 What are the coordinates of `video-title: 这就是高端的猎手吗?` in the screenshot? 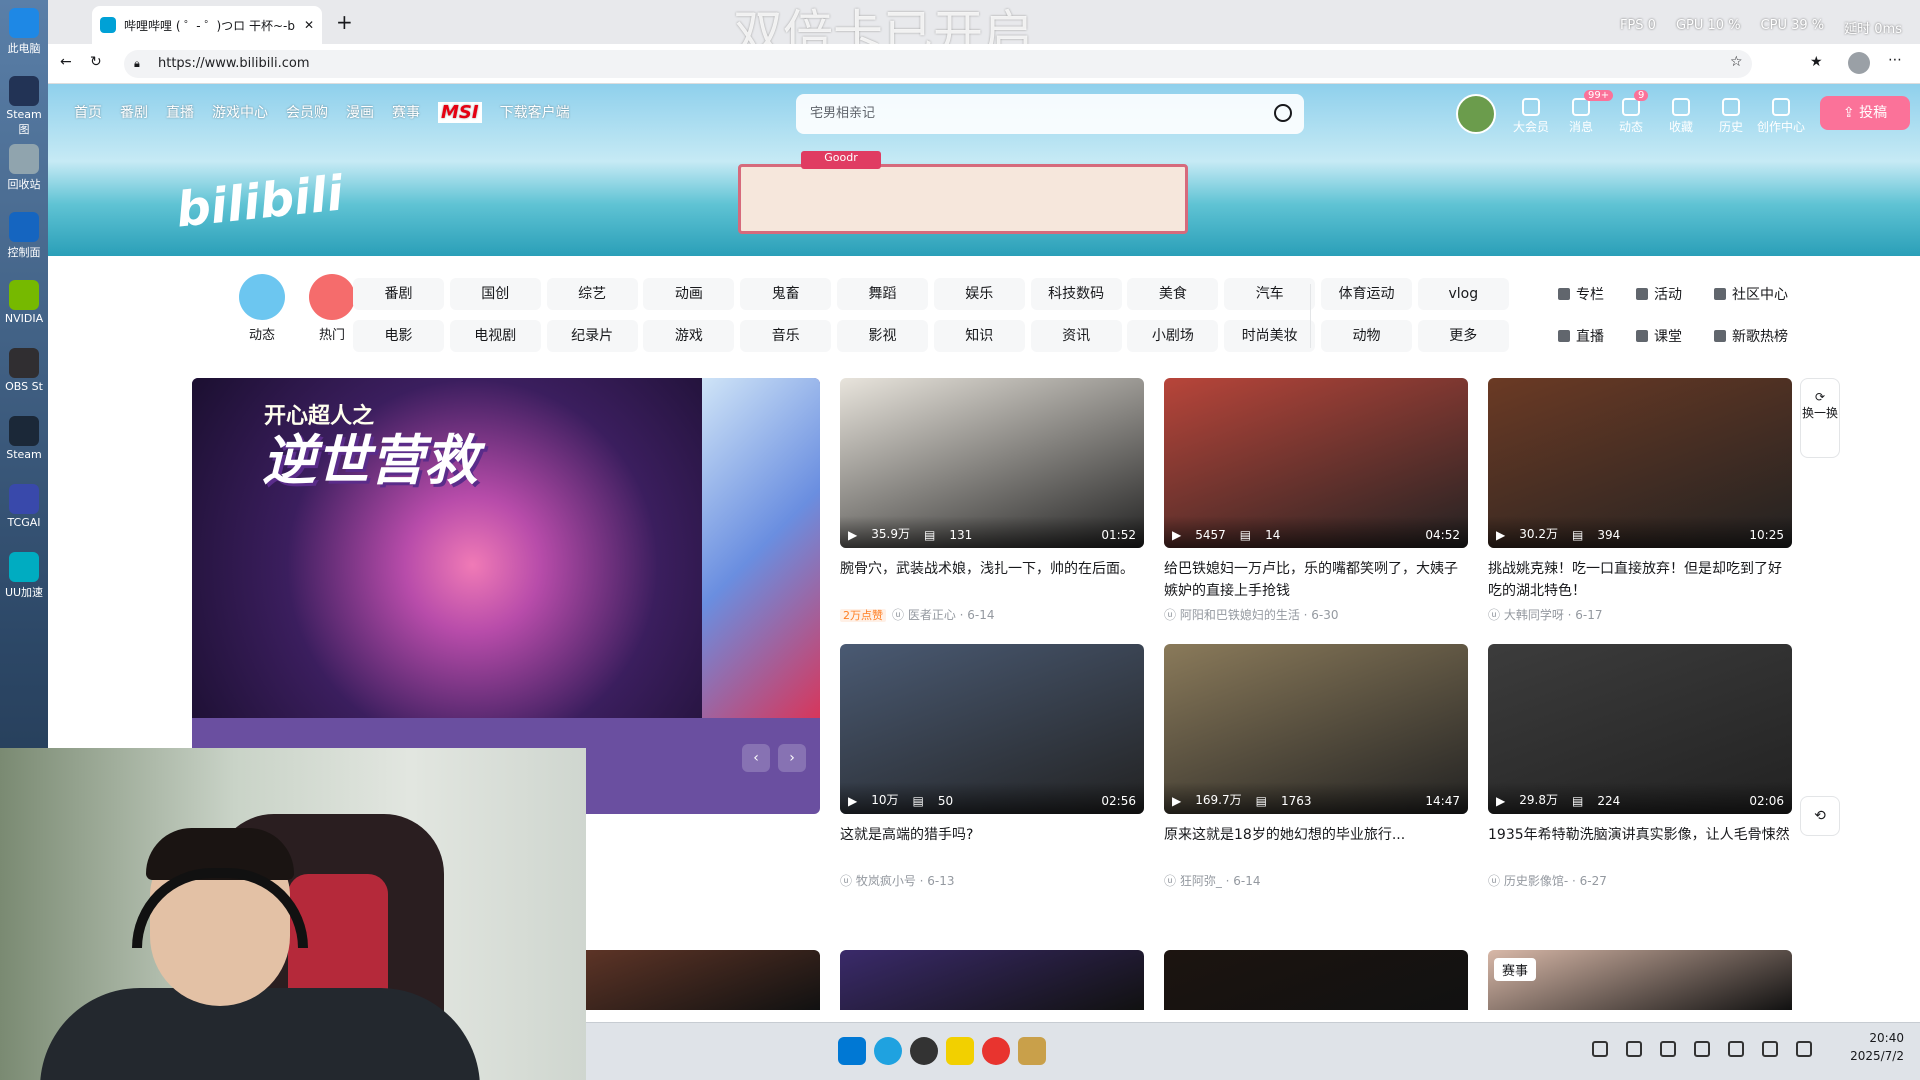 It's located at (992, 846).